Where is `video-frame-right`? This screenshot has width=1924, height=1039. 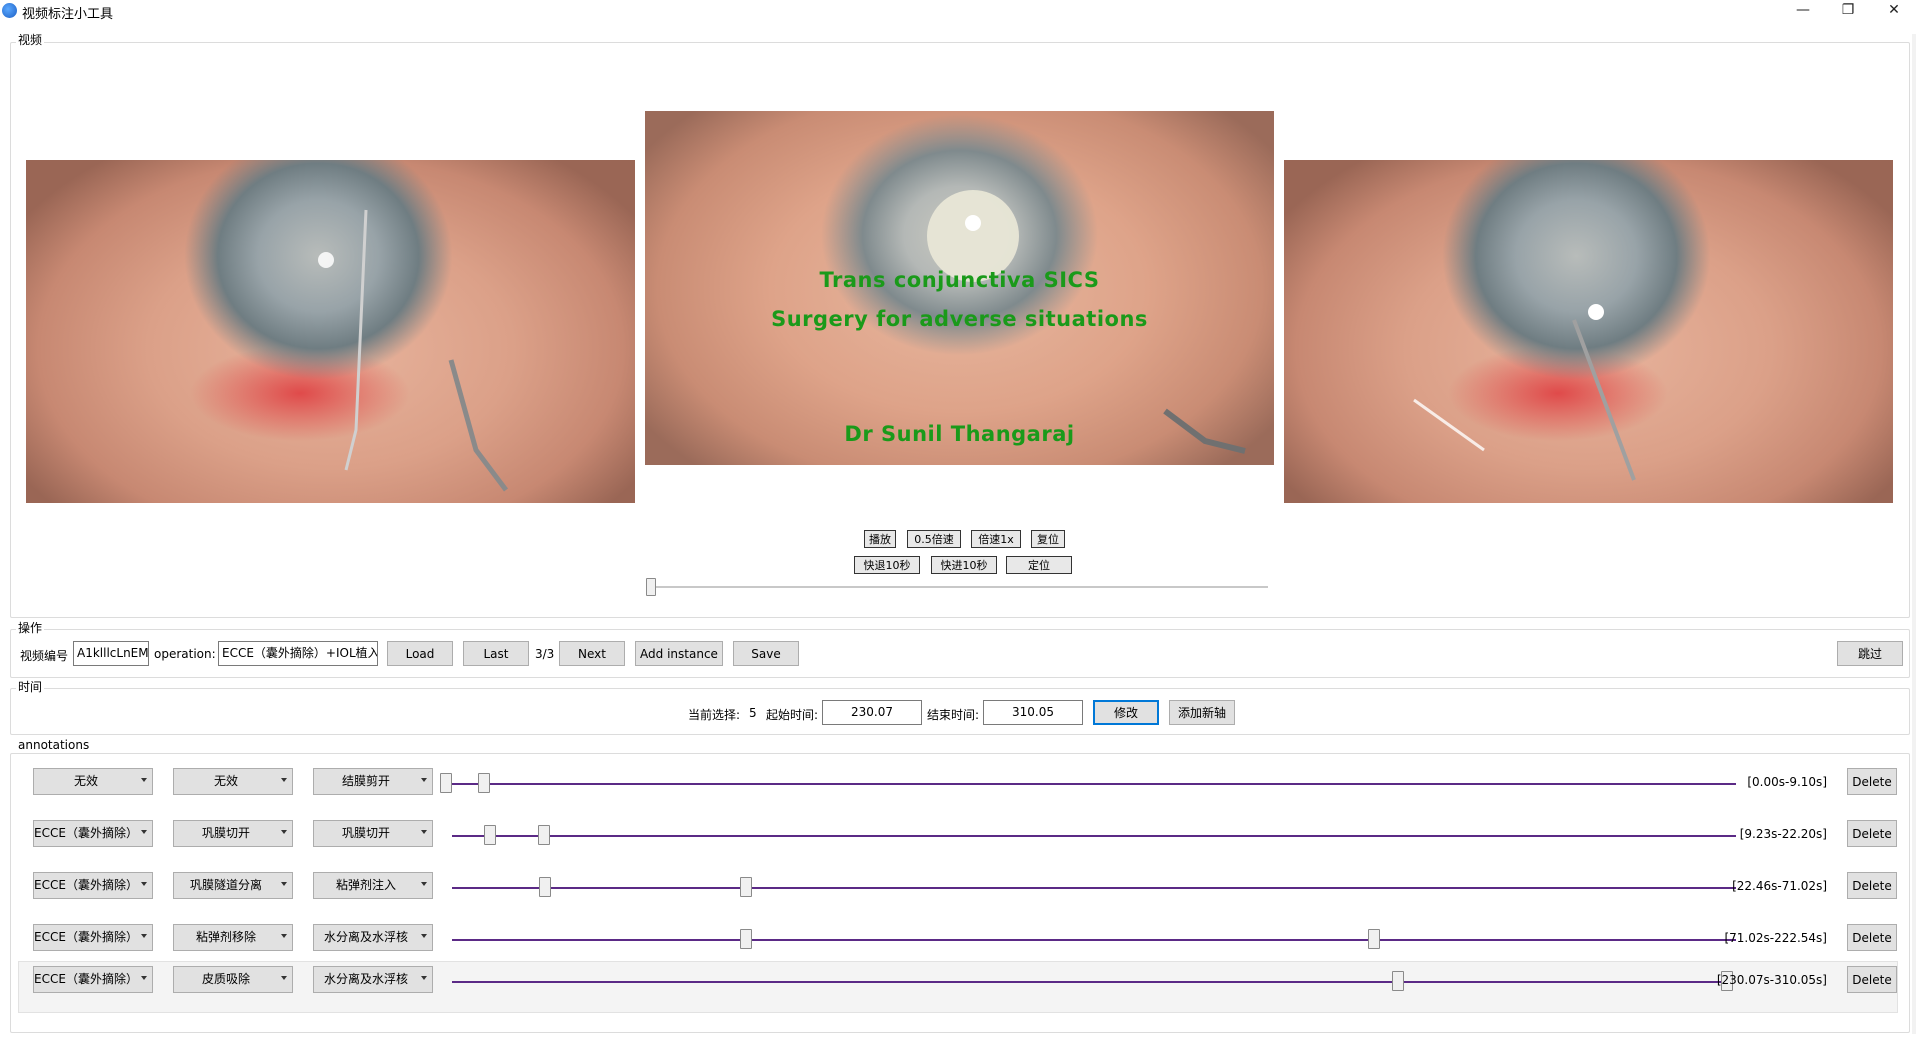 video-frame-right is located at coordinates (1588, 331).